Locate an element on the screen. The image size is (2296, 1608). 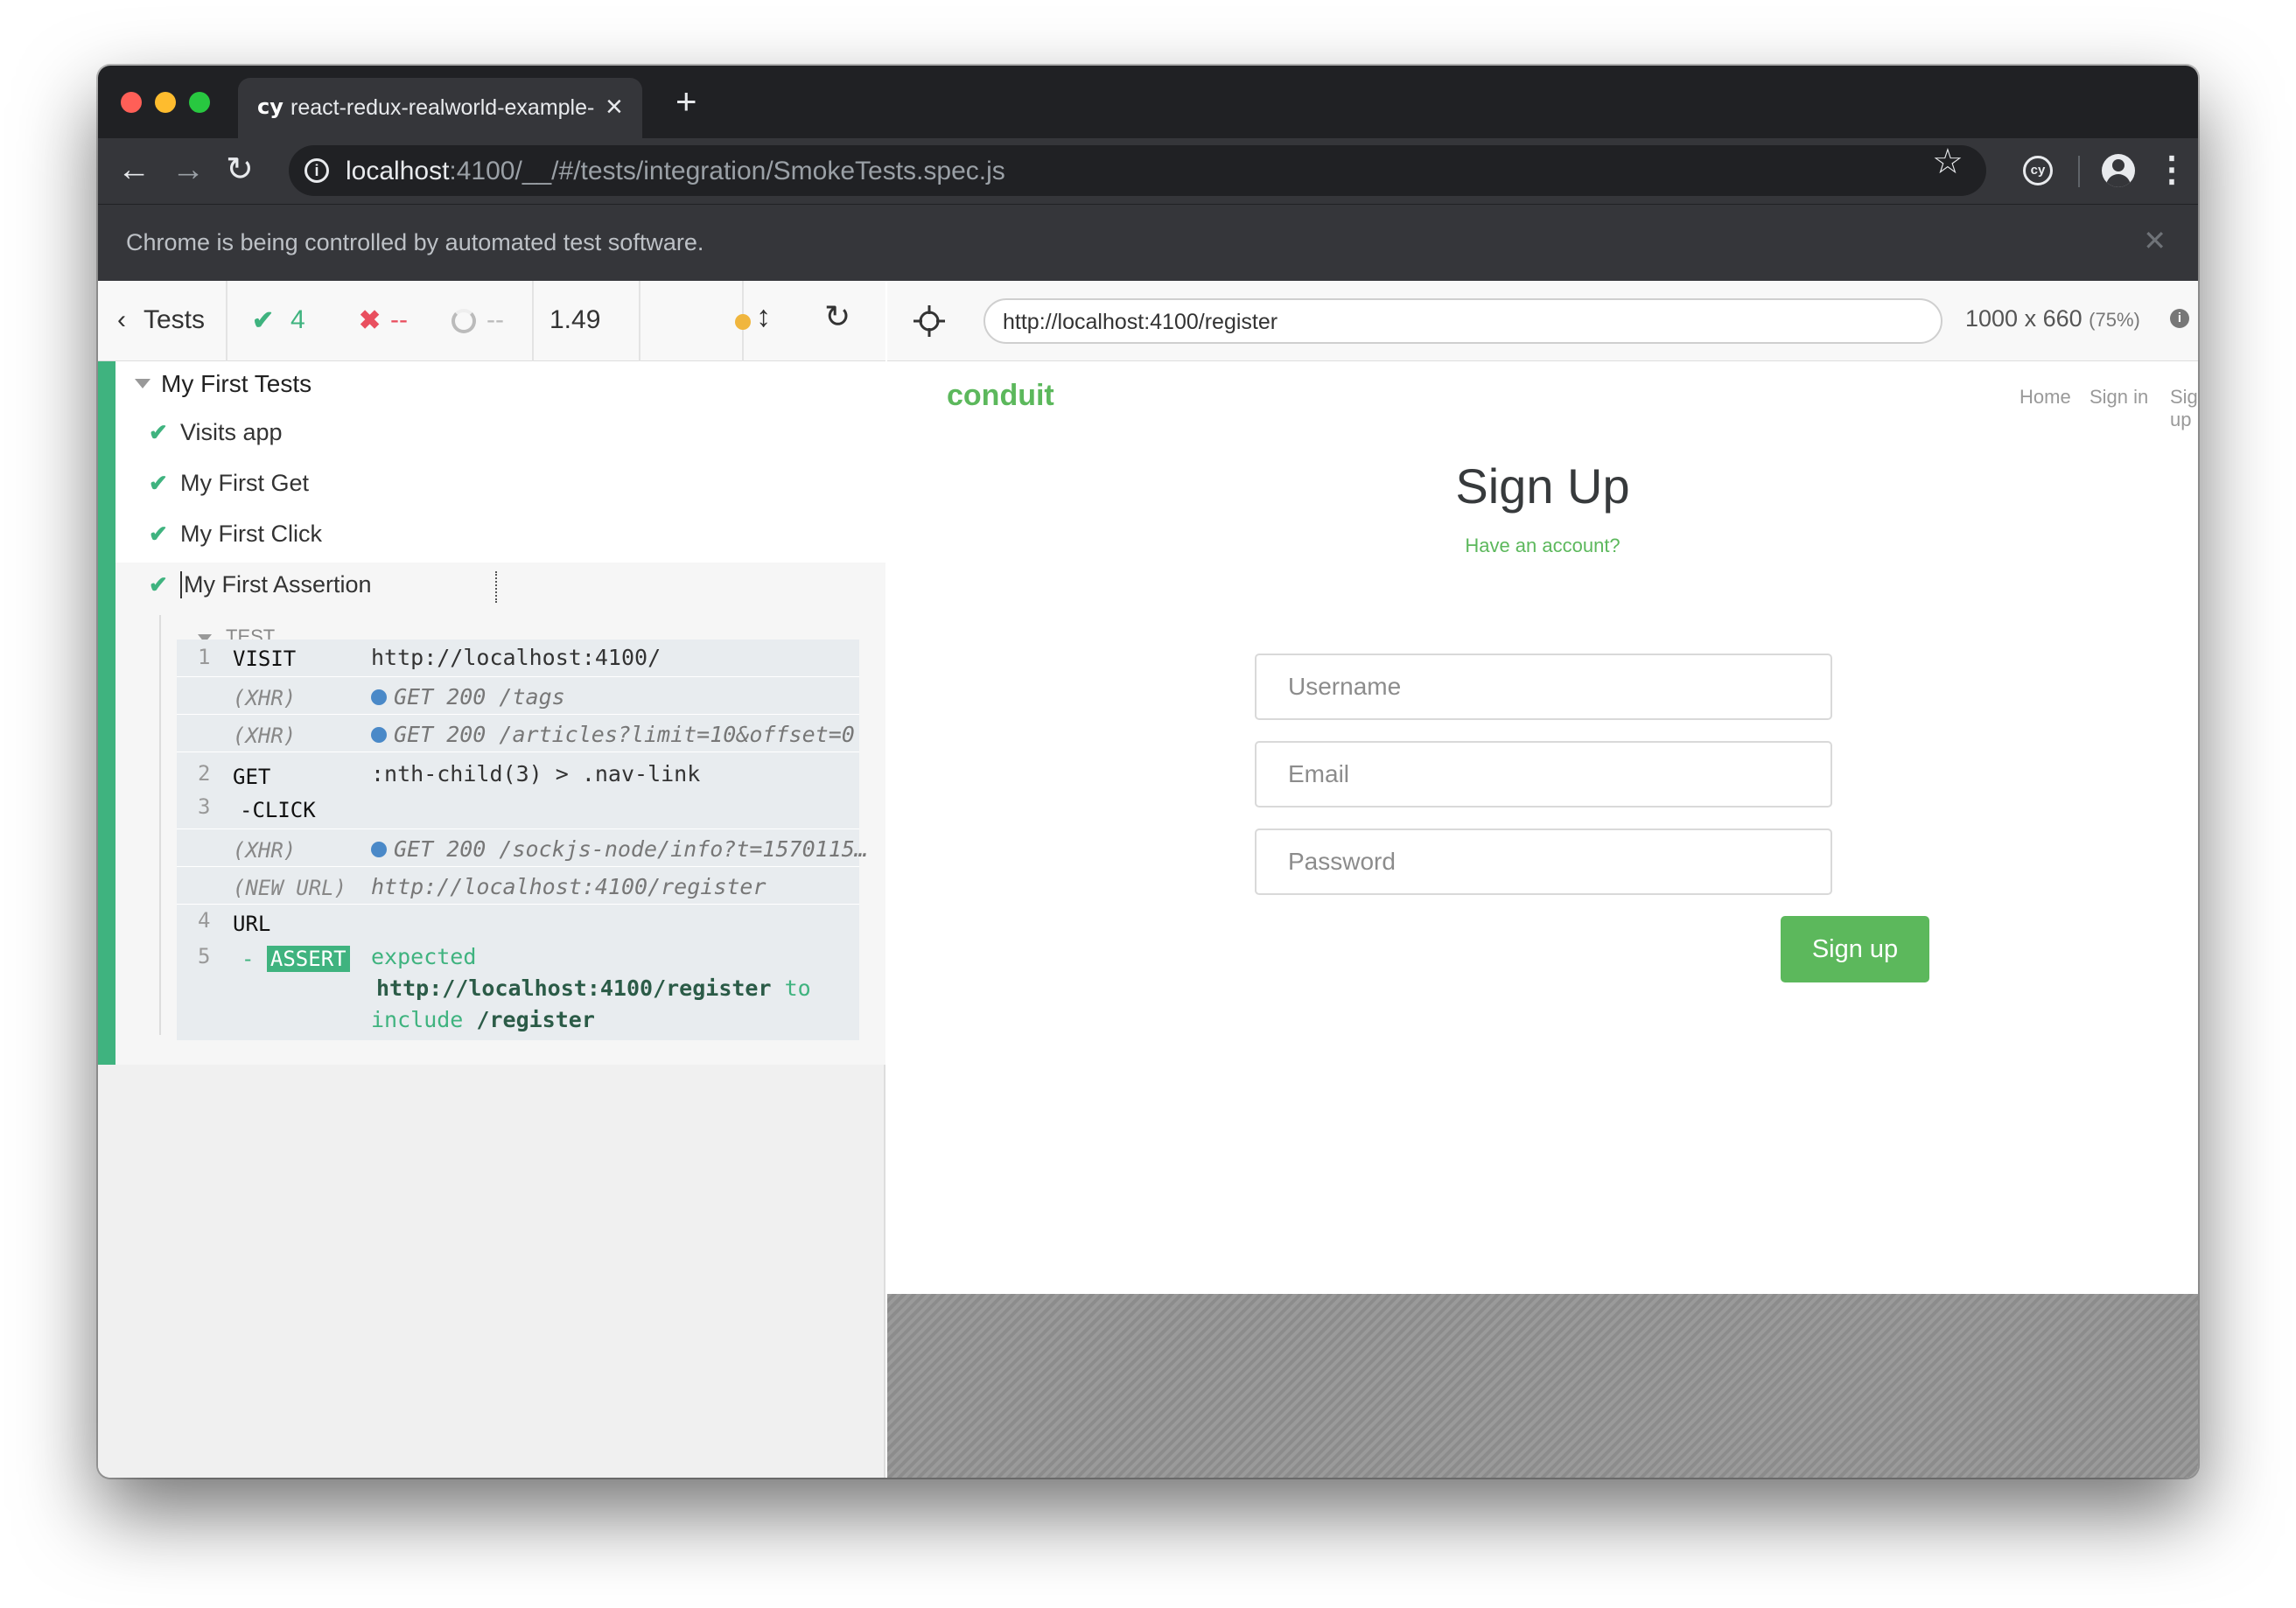
kebab-menu-icon: ⋮ is located at coordinates (2171, 170).